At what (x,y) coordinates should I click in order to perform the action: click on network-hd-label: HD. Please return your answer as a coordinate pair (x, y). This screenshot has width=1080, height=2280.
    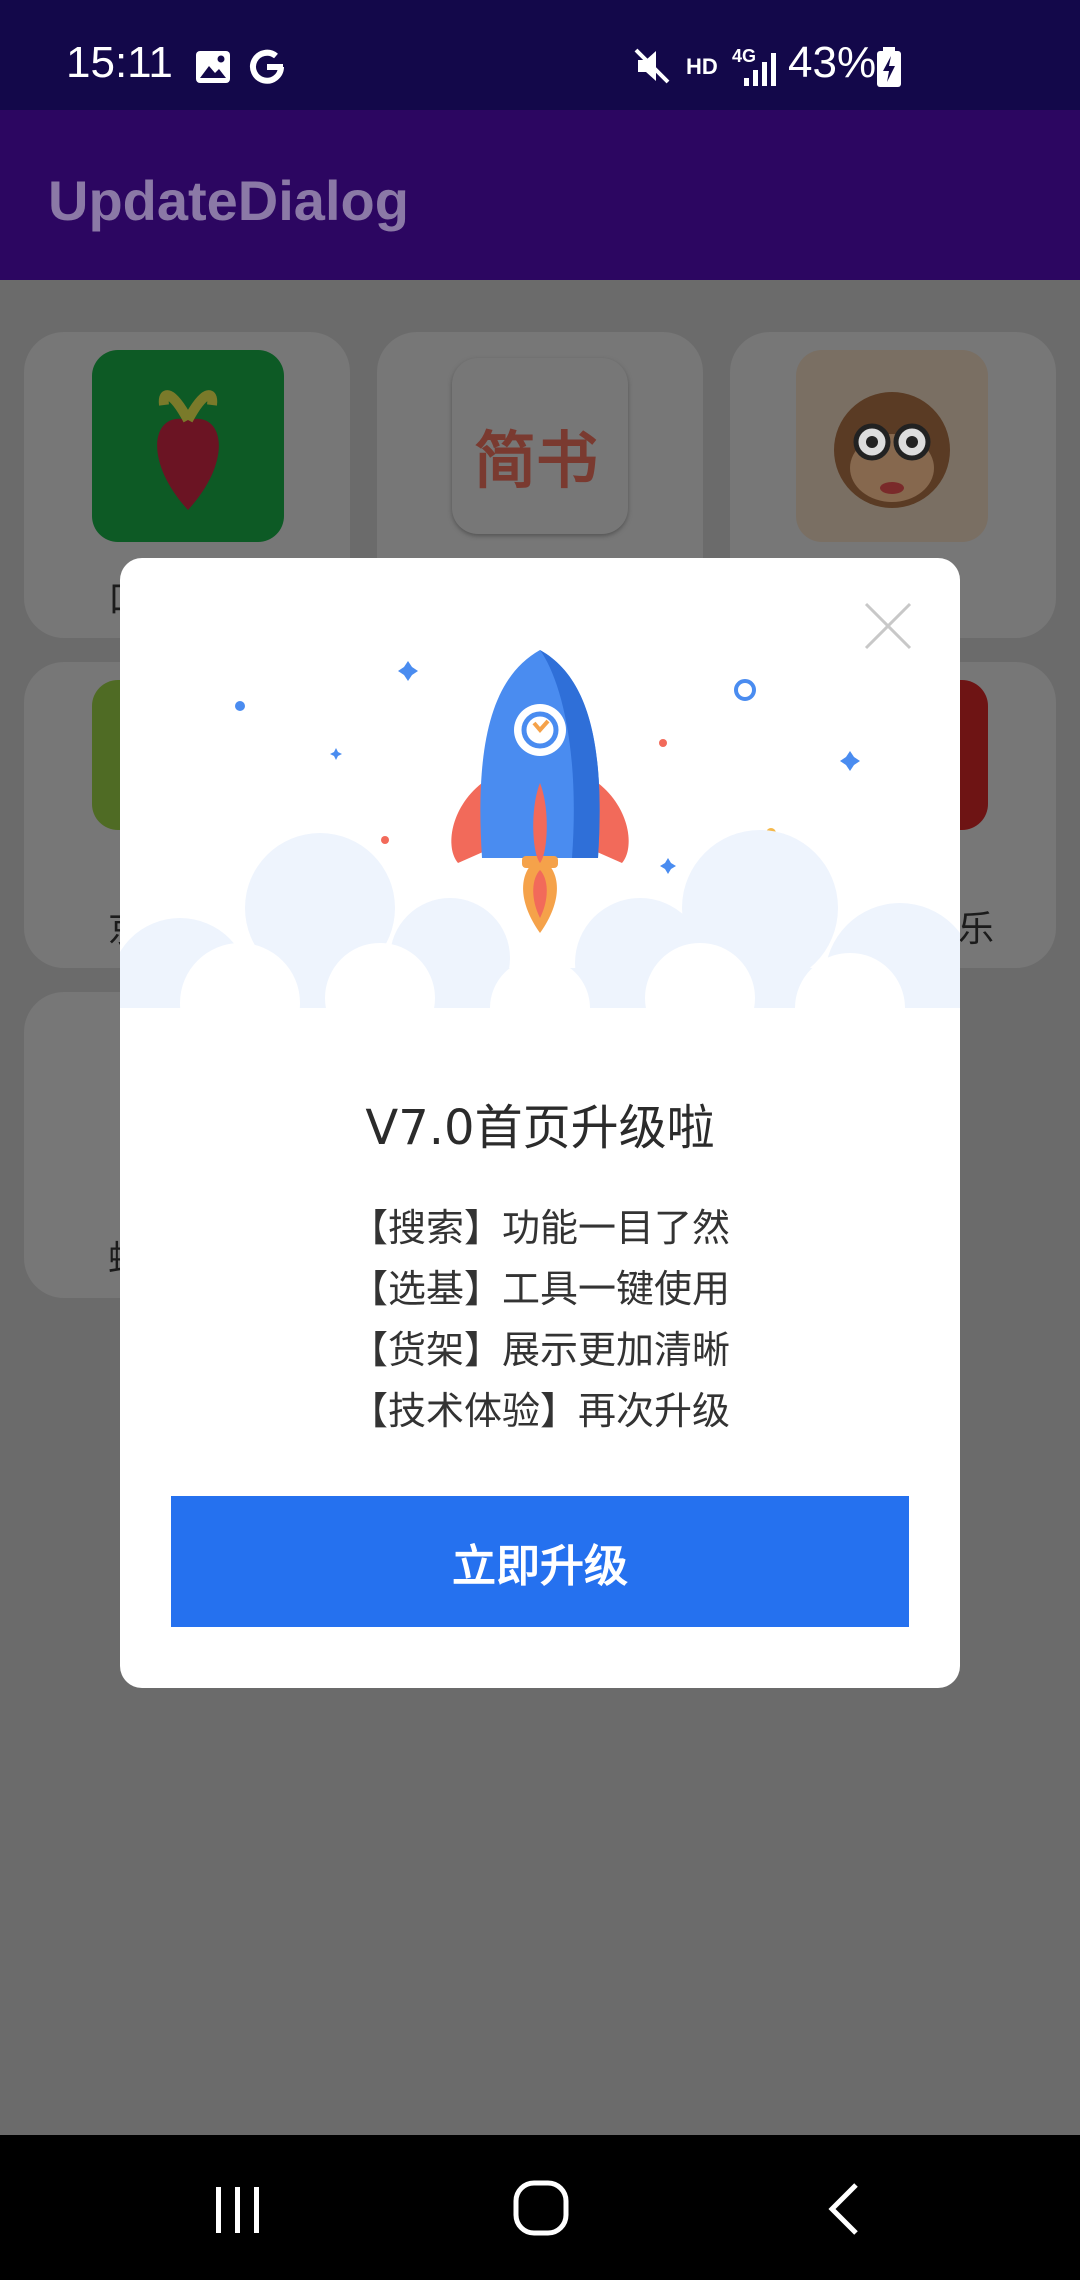
    Looking at the image, I should click on (702, 66).